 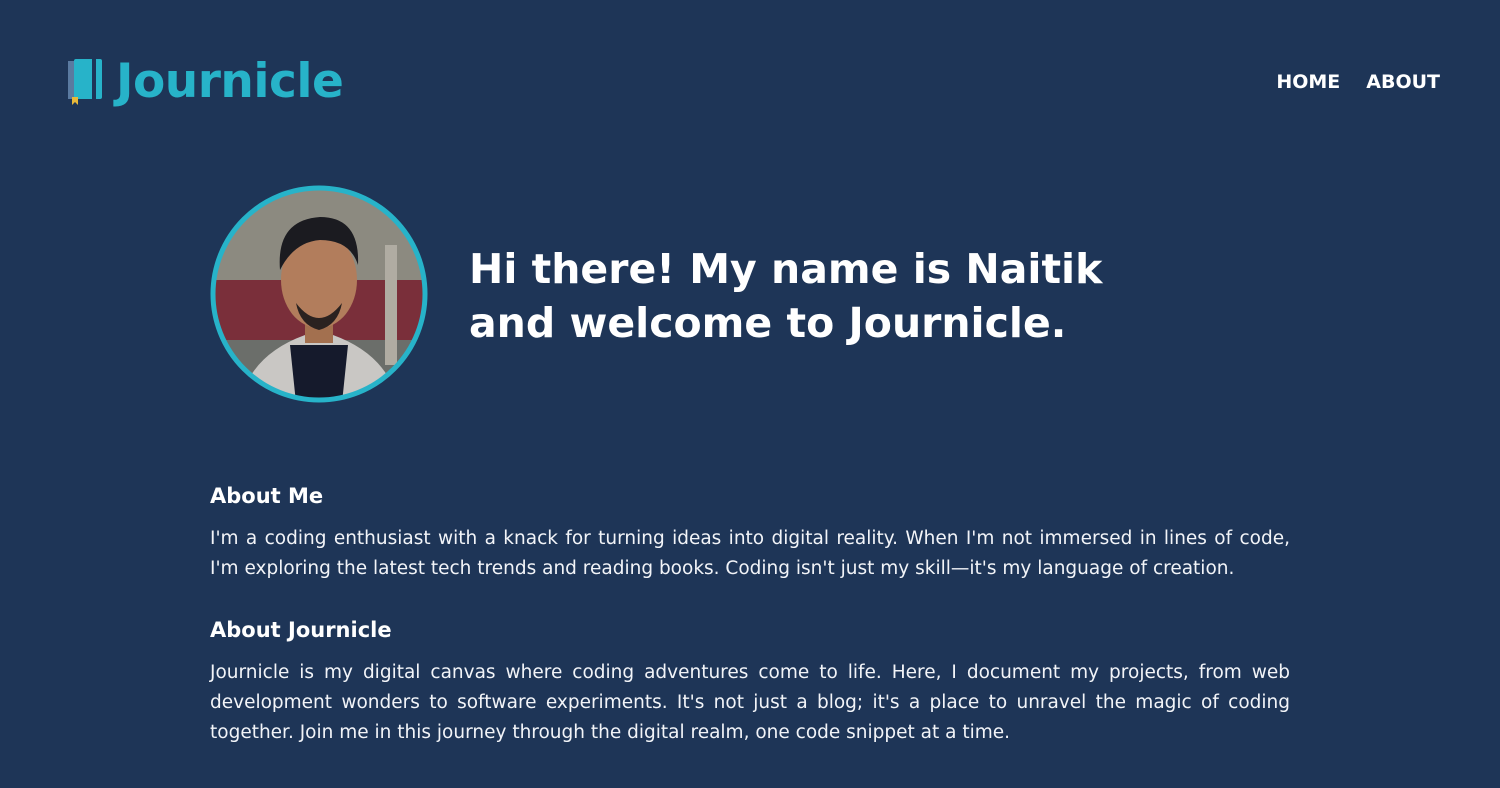 I want to click on greeting-line-1: Hi there! My name is Naitik, so click(x=786, y=269).